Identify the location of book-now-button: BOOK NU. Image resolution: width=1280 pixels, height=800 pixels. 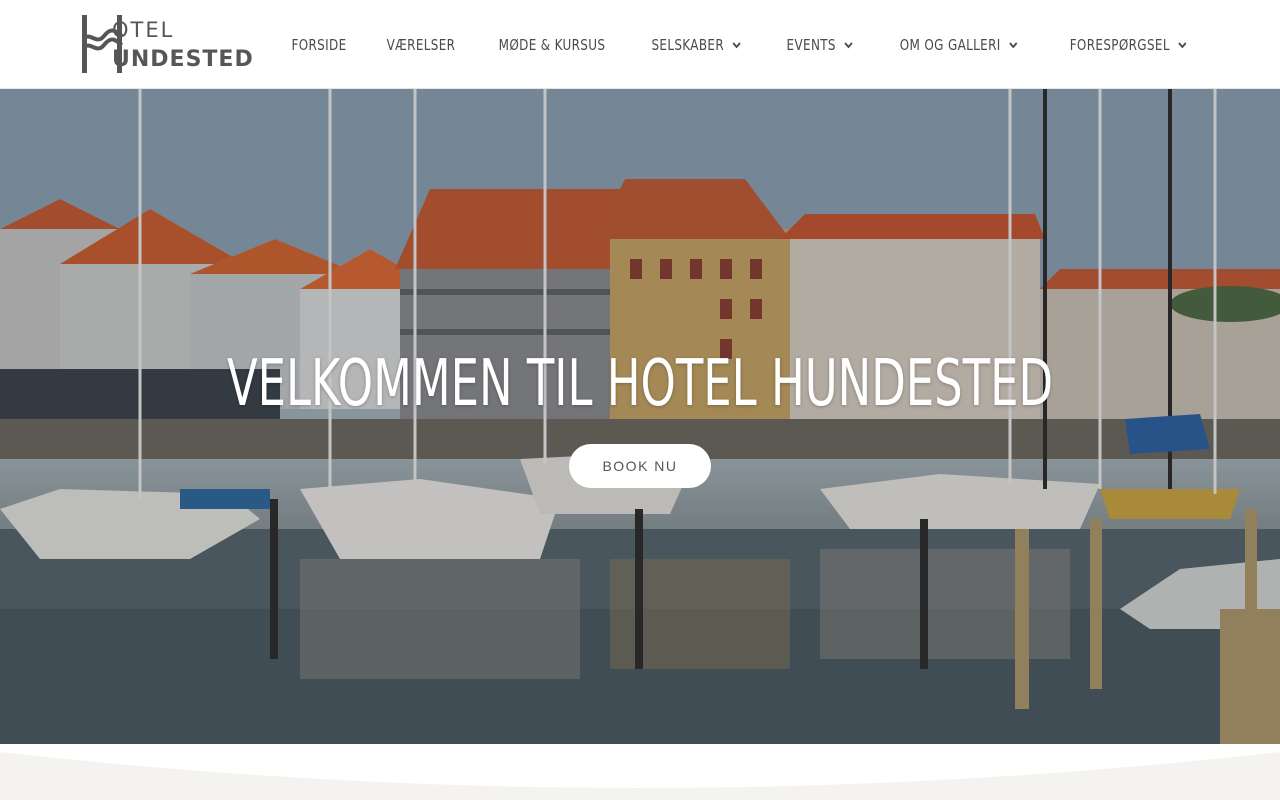
(640, 466).